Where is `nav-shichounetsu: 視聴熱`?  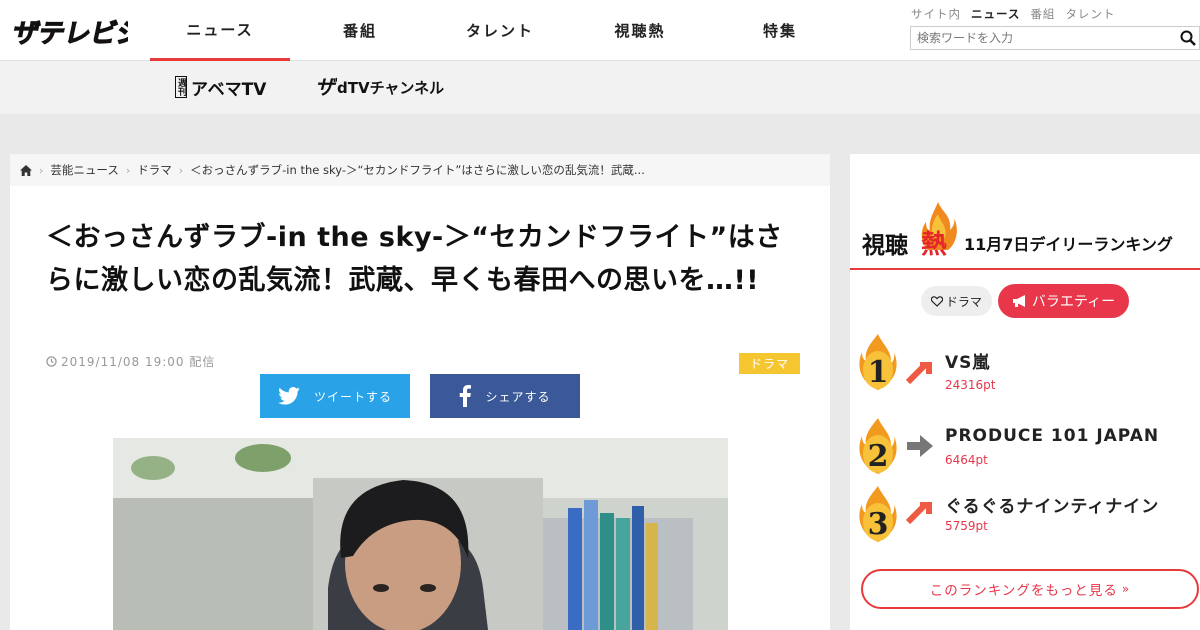 nav-shichounetsu: 視聴熱 is located at coordinates (640, 30).